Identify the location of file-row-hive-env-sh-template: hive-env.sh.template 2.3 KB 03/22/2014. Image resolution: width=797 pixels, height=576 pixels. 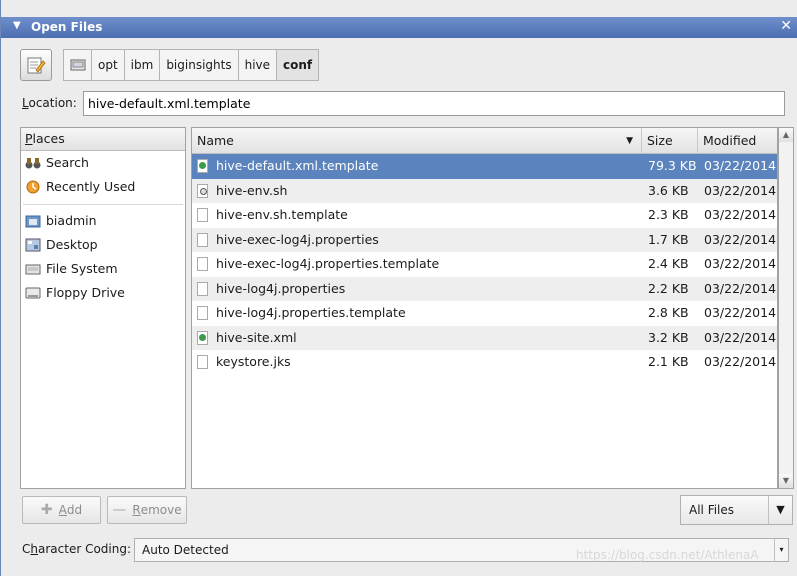
(484, 215).